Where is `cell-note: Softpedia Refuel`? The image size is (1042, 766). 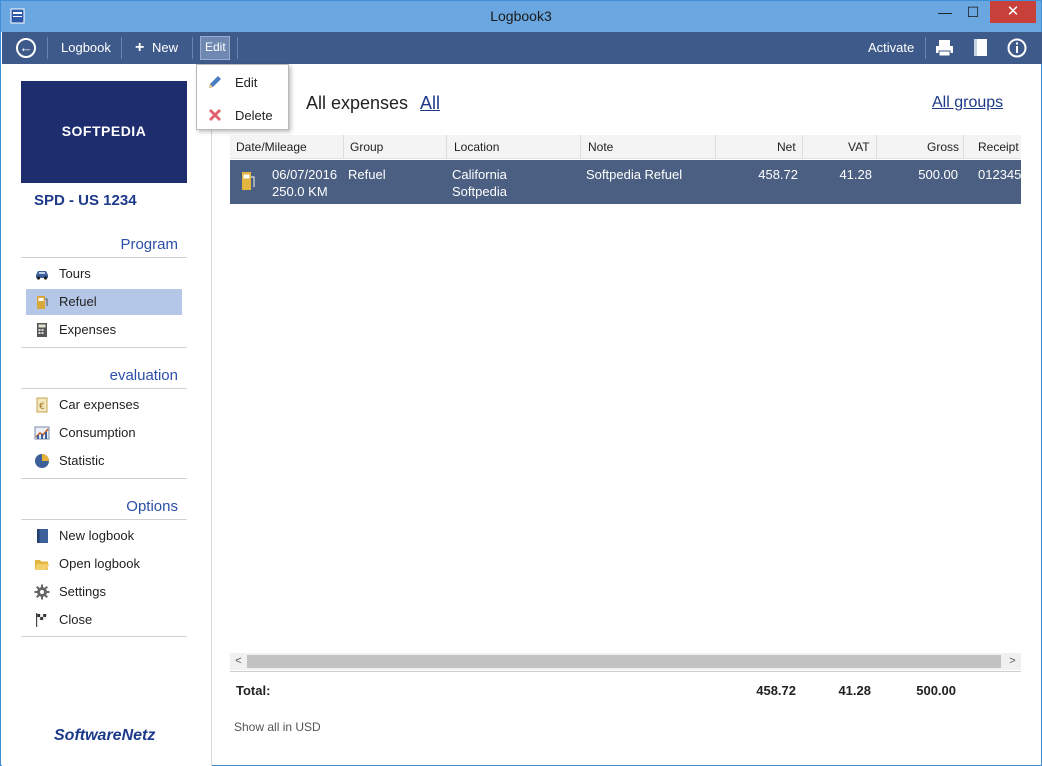
cell-note: Softpedia Refuel is located at coordinates (634, 174).